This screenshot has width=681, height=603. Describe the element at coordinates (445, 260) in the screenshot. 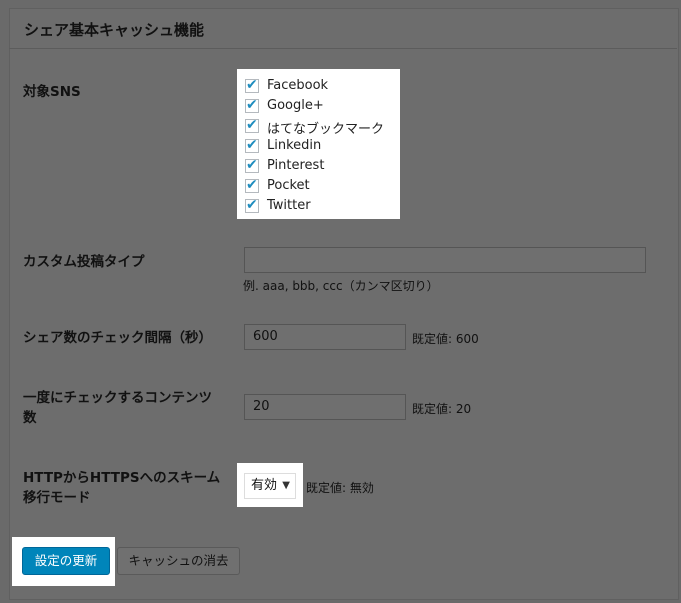

I see `custom-post-type-input` at that location.